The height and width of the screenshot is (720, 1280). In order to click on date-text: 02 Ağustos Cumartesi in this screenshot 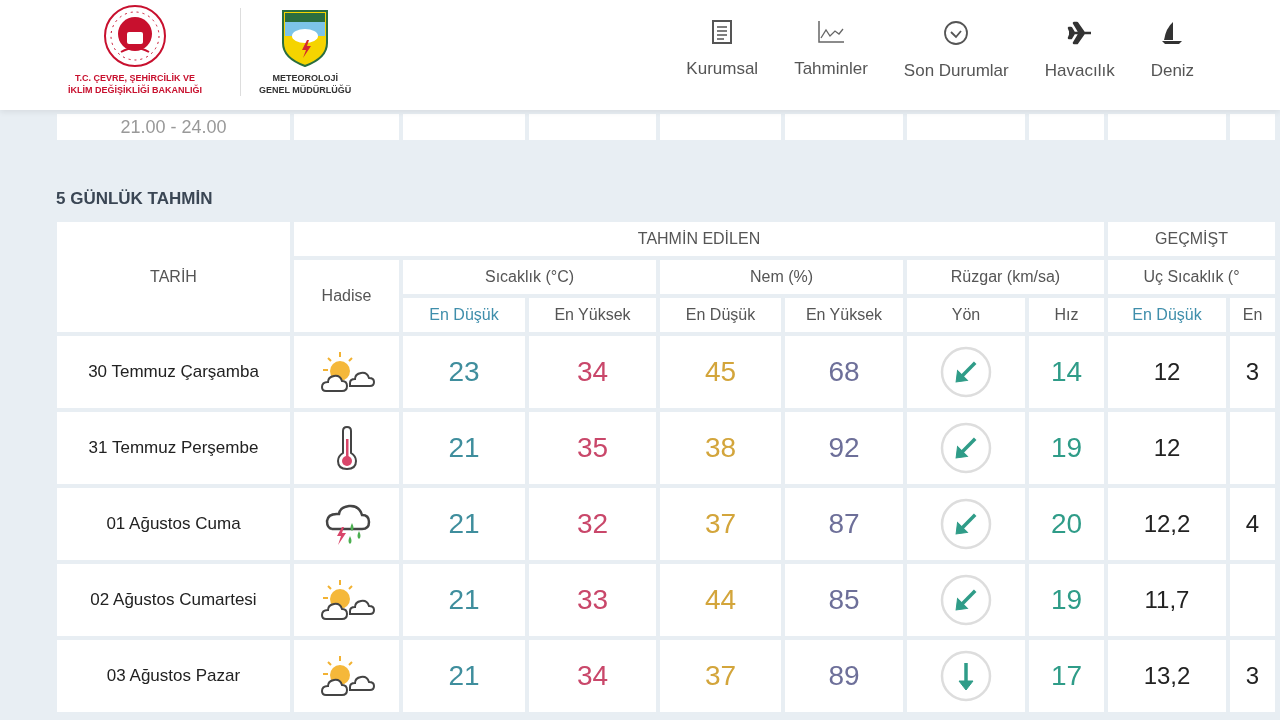, I will do `click(173, 599)`.